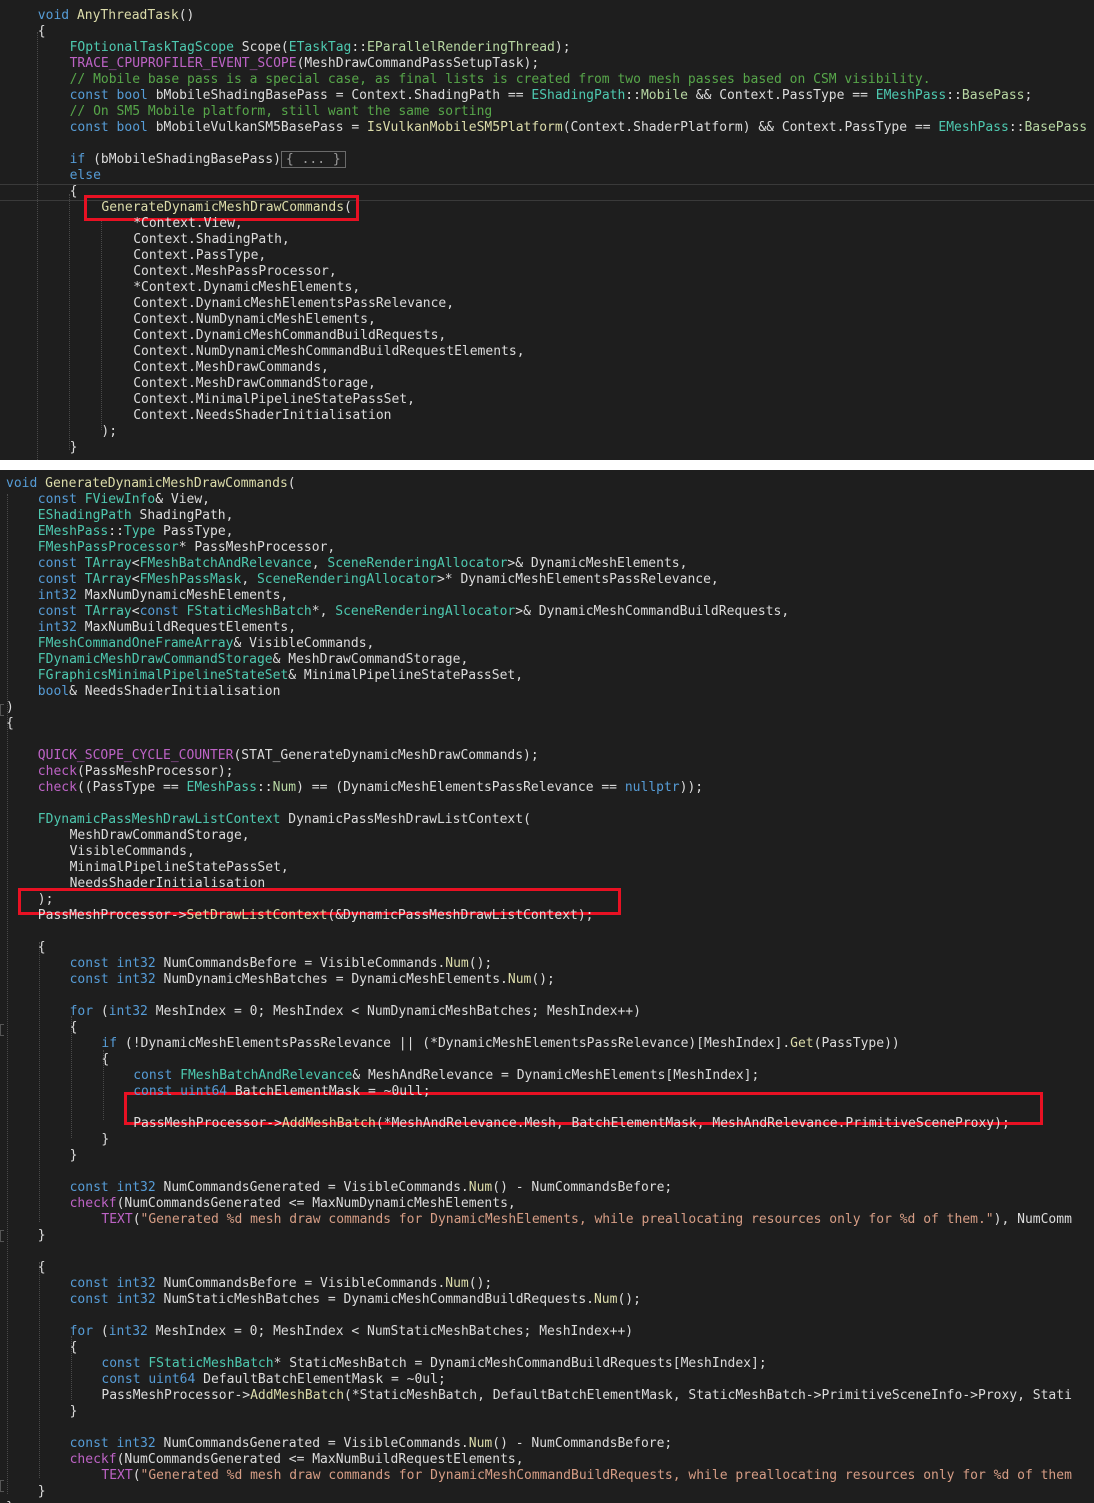 Image resolution: width=1094 pixels, height=1503 pixels. What do you see at coordinates (85, 176) in the screenshot?
I see `code-line: else` at bounding box center [85, 176].